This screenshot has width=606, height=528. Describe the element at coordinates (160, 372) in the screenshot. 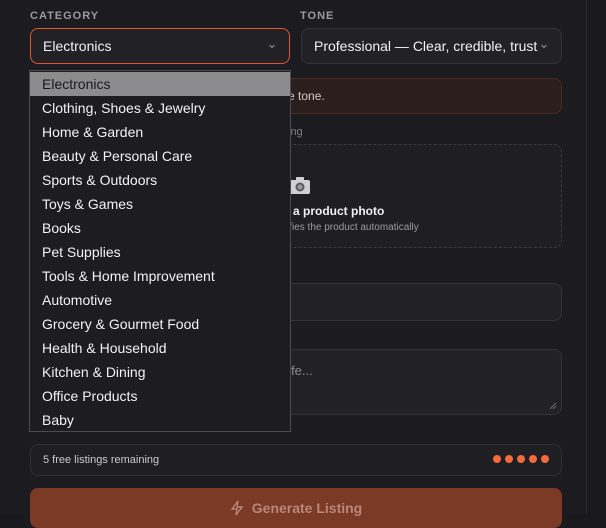

I see `category-option-kitchen: Kitchen & Dining` at that location.